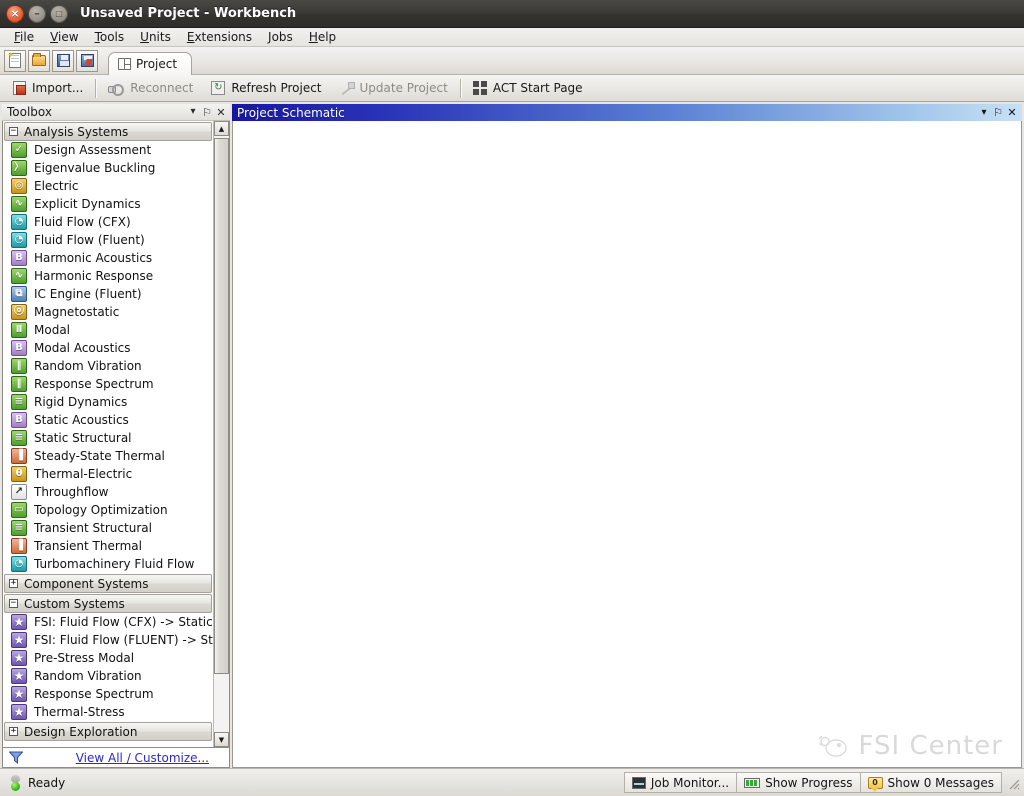 This screenshot has width=1024, height=796. Describe the element at coordinates (108, 583) in the screenshot. I see `toolbox-group-component-systems: + Component Systems` at that location.